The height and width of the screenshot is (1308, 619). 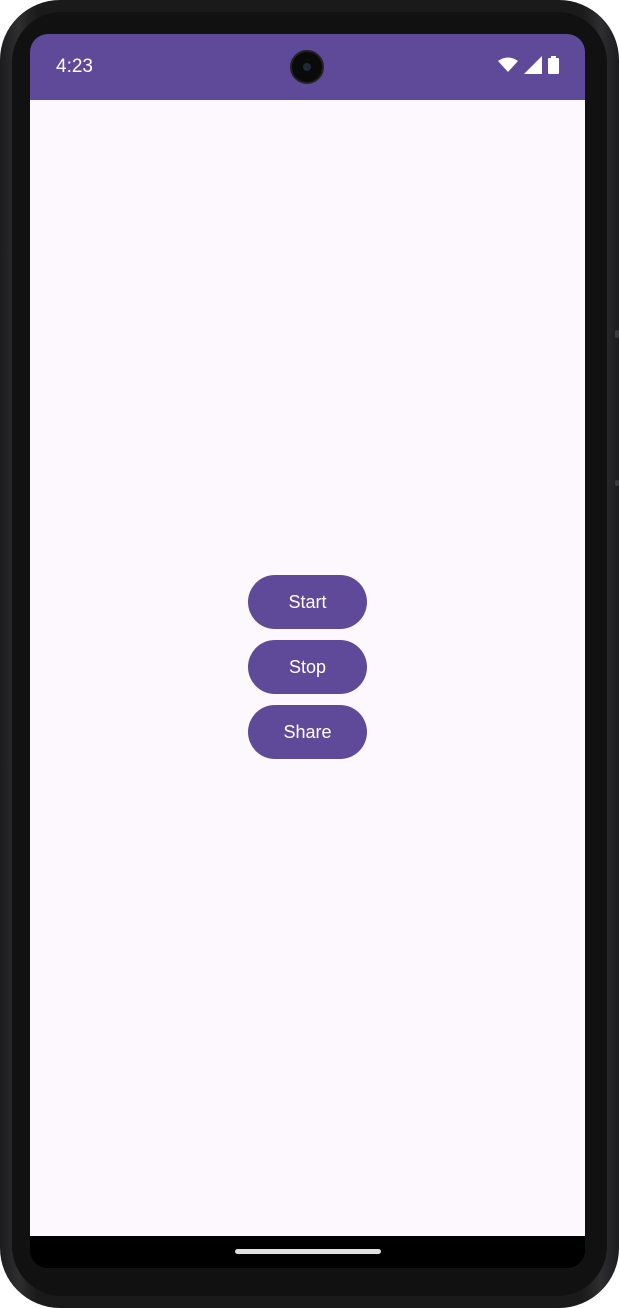 I want to click on cellular-signal-icon, so click(x=533, y=67).